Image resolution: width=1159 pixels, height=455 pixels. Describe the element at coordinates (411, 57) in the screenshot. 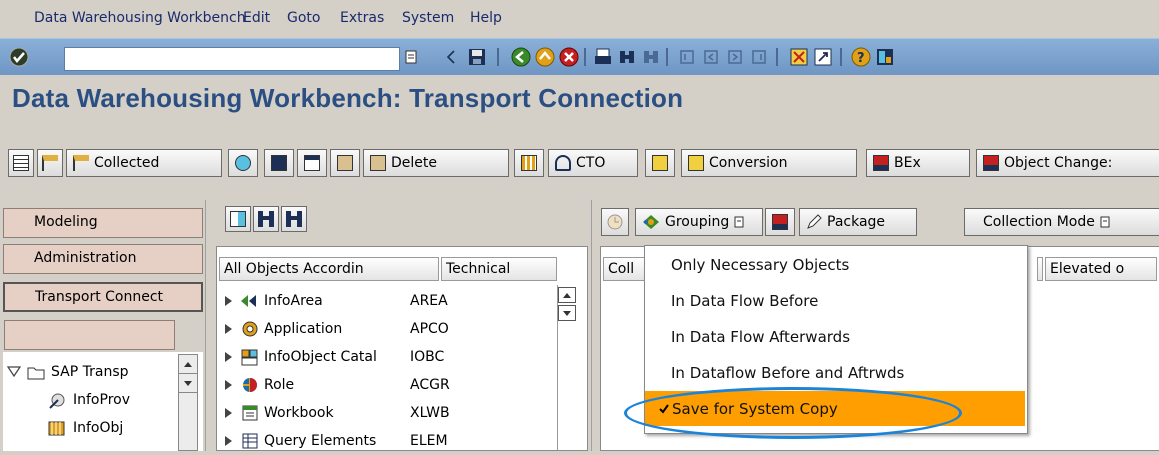

I see `command-history-icon` at that location.